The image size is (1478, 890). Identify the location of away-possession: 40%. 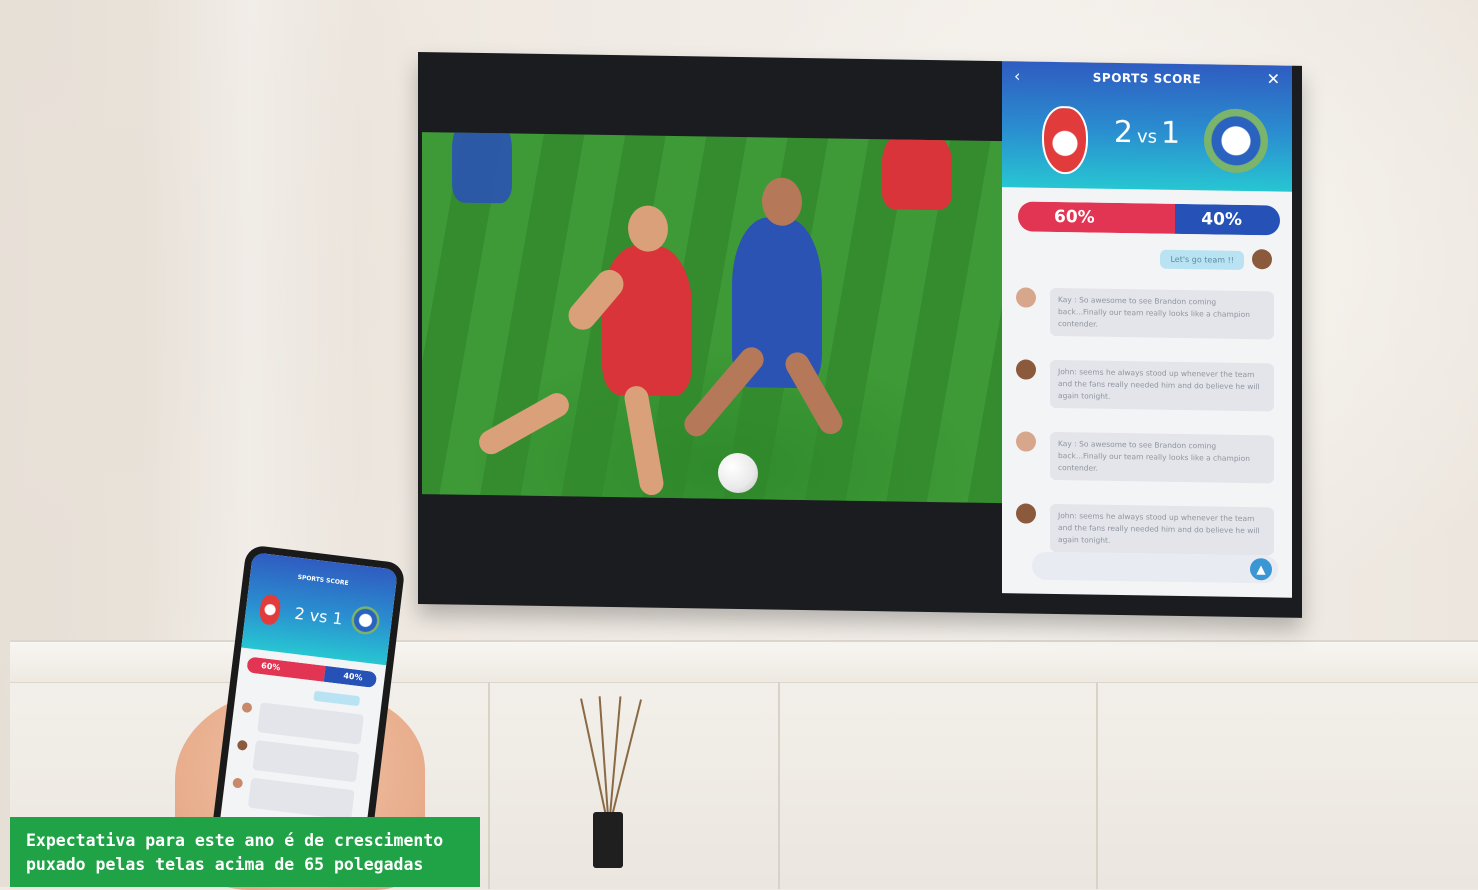
(1227, 219).